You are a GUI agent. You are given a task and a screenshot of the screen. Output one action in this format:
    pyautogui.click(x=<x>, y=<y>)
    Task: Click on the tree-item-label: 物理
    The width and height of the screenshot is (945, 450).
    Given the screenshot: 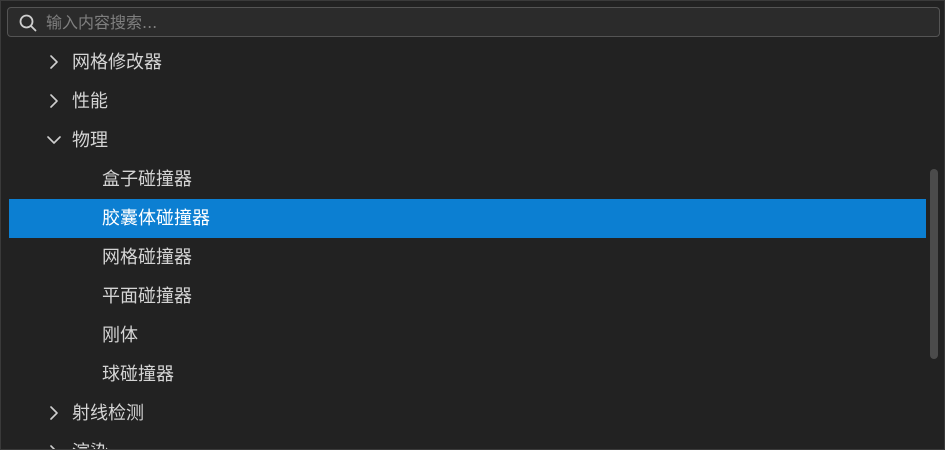 What is the action you would take?
    pyautogui.click(x=90, y=140)
    